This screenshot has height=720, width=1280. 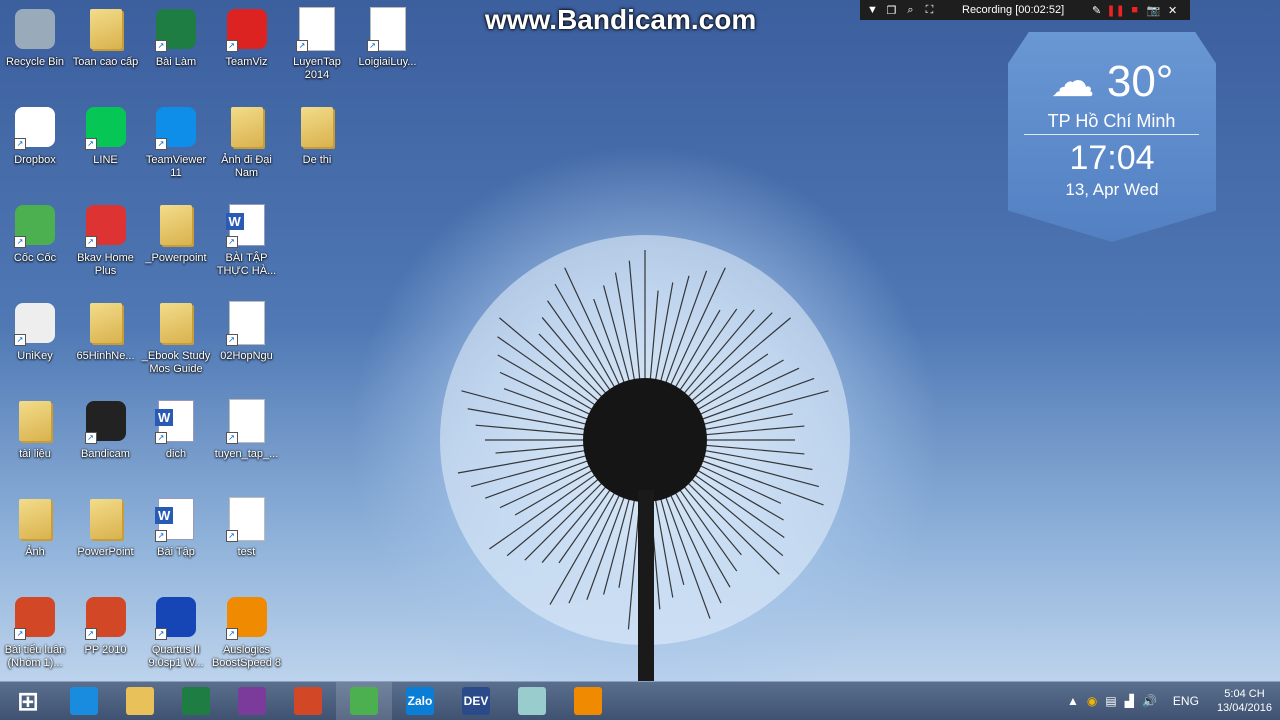 What do you see at coordinates (106, 225) in the screenshot?
I see `bkav-icon: ↗` at bounding box center [106, 225].